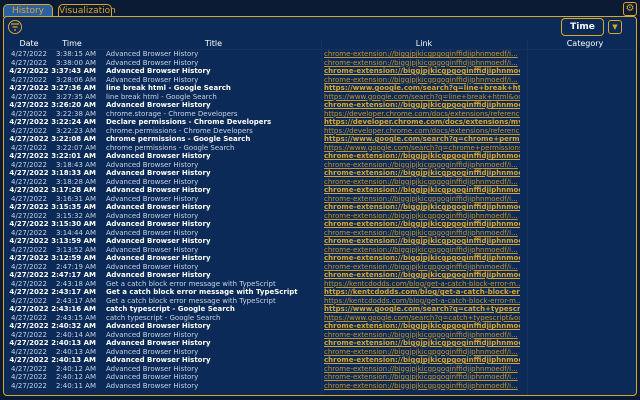  I want to click on sort-time-button: Time, so click(582, 27).